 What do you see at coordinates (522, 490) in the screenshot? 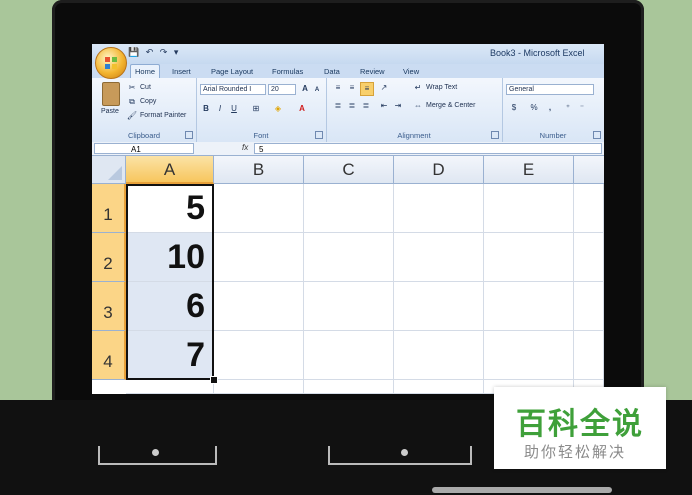
I see `stand-bar` at bounding box center [522, 490].